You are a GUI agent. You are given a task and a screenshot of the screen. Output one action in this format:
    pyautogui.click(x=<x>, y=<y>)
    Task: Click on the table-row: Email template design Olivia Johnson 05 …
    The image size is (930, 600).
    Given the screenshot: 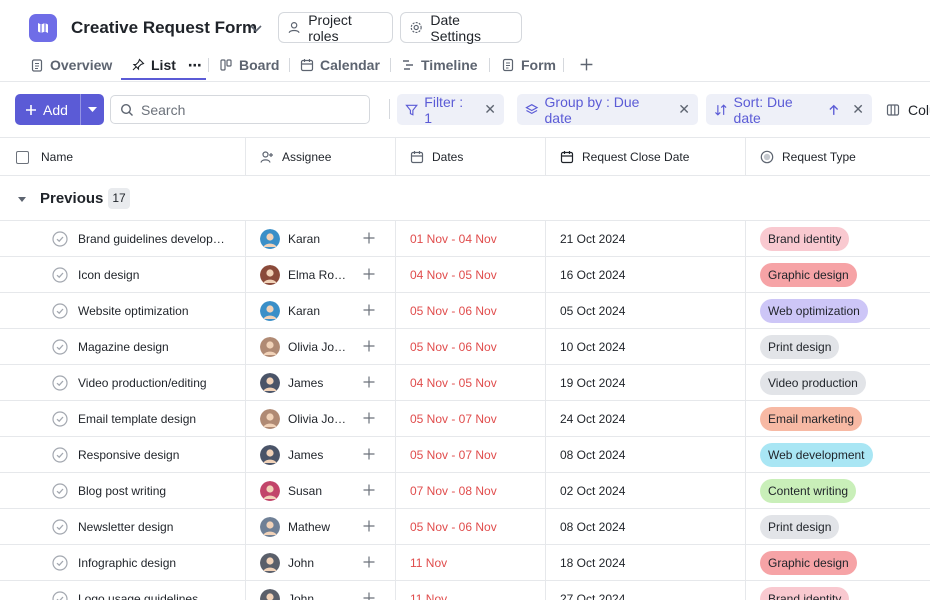 What is the action you would take?
    pyautogui.click(x=465, y=419)
    